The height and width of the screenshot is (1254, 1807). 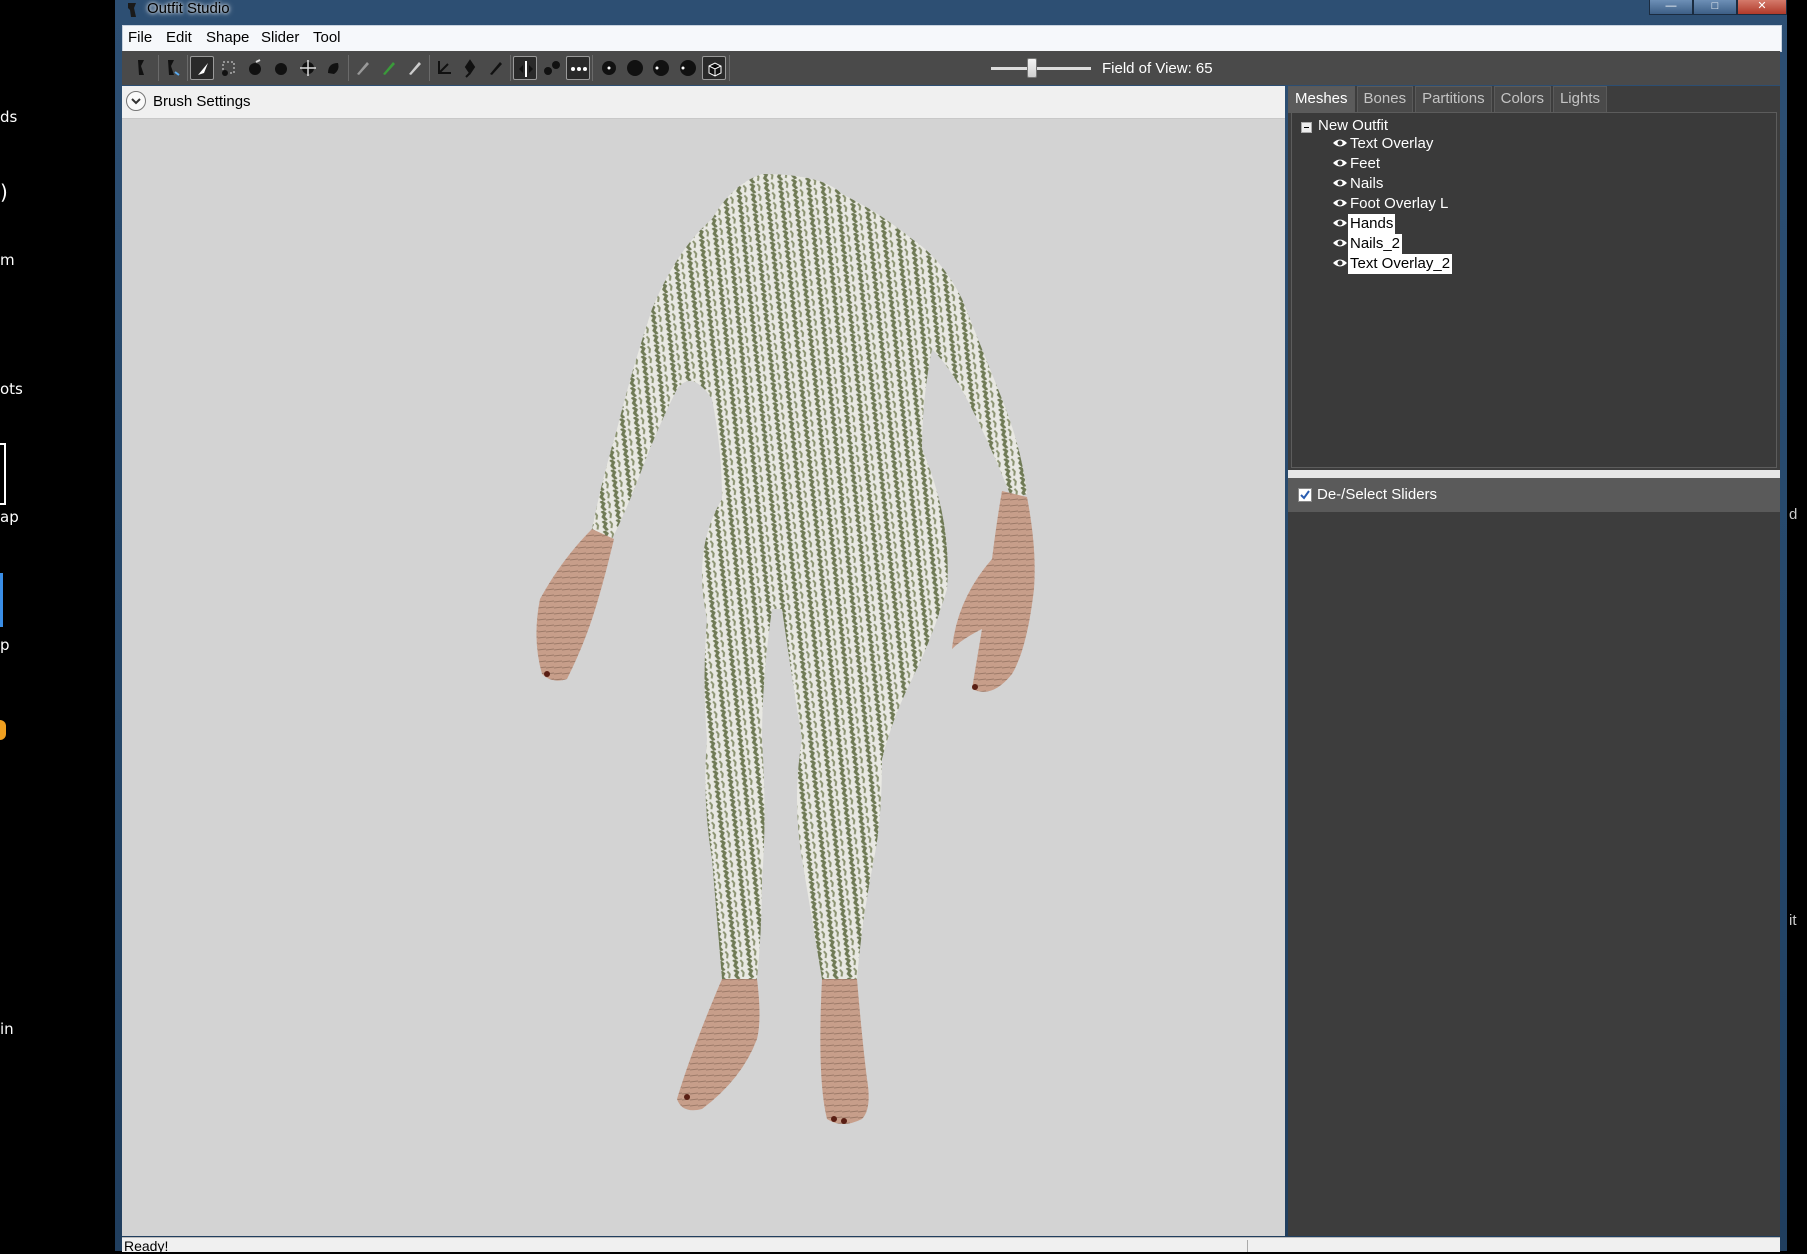 I want to click on select-sliders-checkbox, so click(x=1305, y=495).